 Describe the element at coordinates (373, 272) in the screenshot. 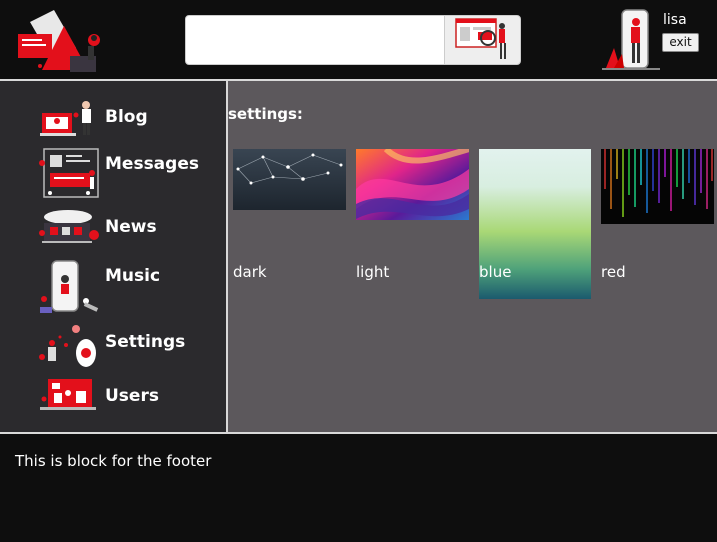

I see `theme-label-light: light` at that location.